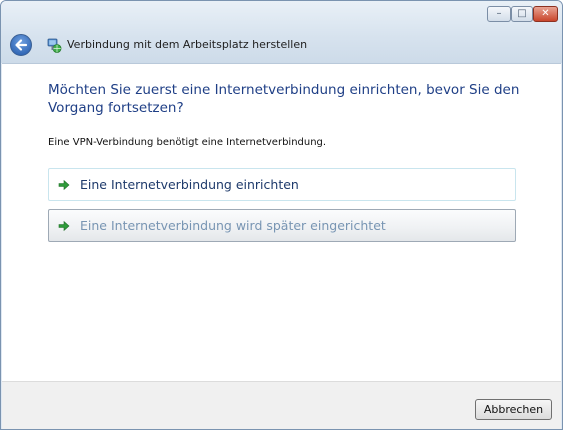  What do you see at coordinates (513, 409) in the screenshot?
I see `cancel-button: Abbrechen` at bounding box center [513, 409].